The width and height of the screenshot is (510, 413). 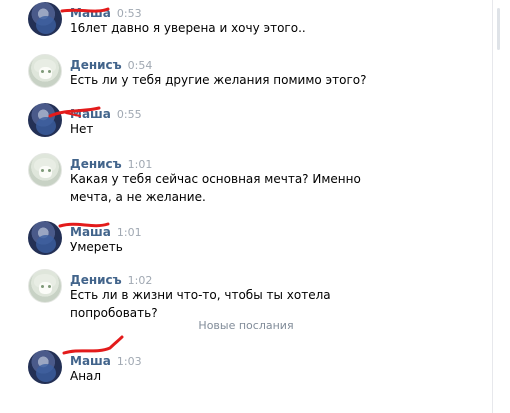 I want to click on message-header: Денисъ 1:02, so click(x=111, y=278).